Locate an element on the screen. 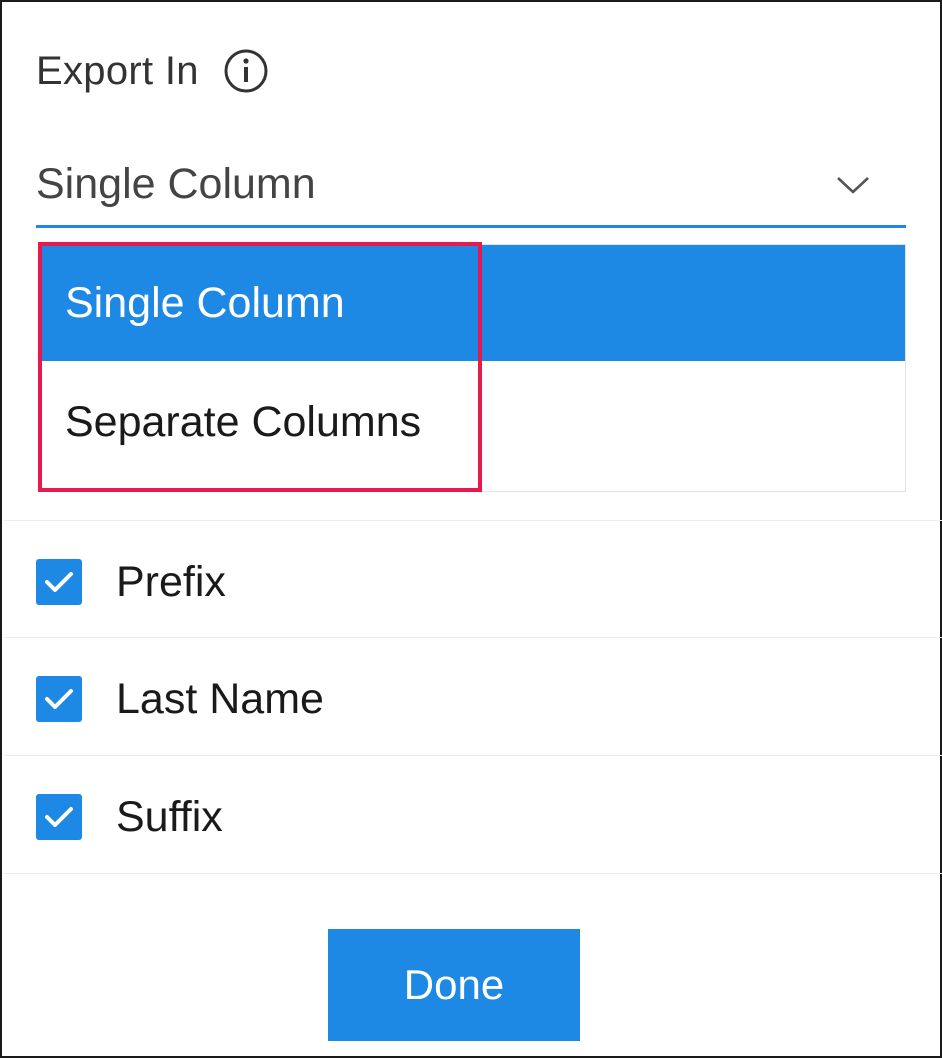 This screenshot has height=1058, width=942. export-in-heading: Export In is located at coordinates (152, 71).